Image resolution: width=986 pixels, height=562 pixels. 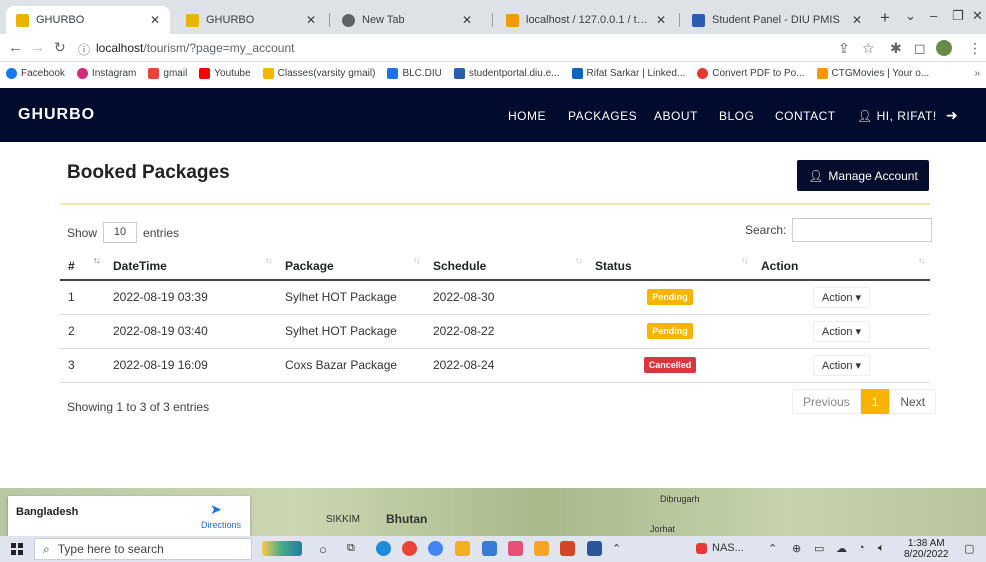 I want to click on tab-search-chevron-icon: ⌄, so click(x=910, y=16).